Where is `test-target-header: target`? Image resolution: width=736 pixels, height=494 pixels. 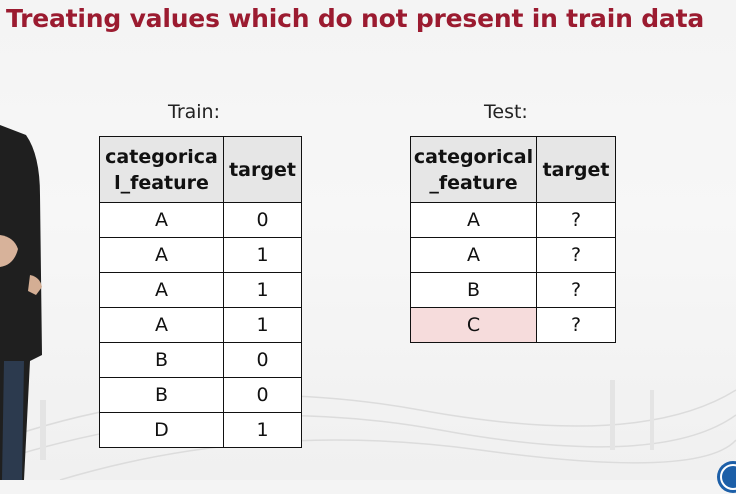
test-target-header: target is located at coordinates (576, 169).